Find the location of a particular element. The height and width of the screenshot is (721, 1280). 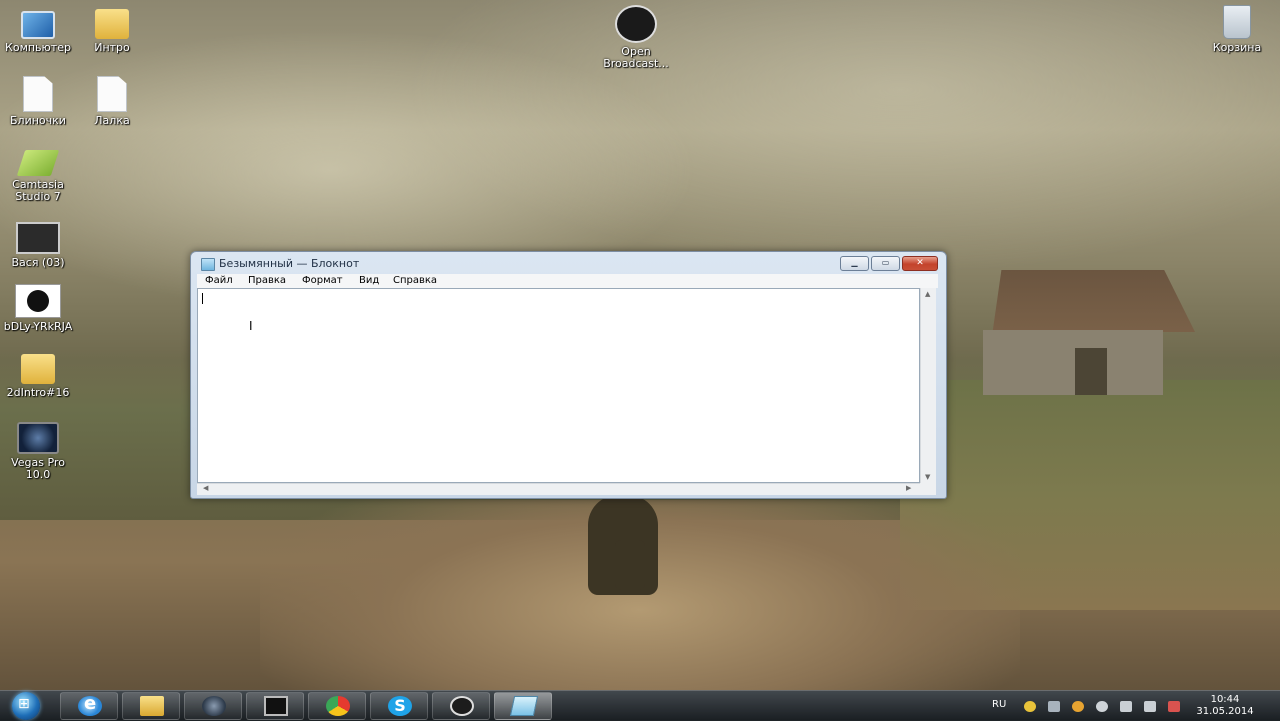

resize-grip is located at coordinates (928, 489).